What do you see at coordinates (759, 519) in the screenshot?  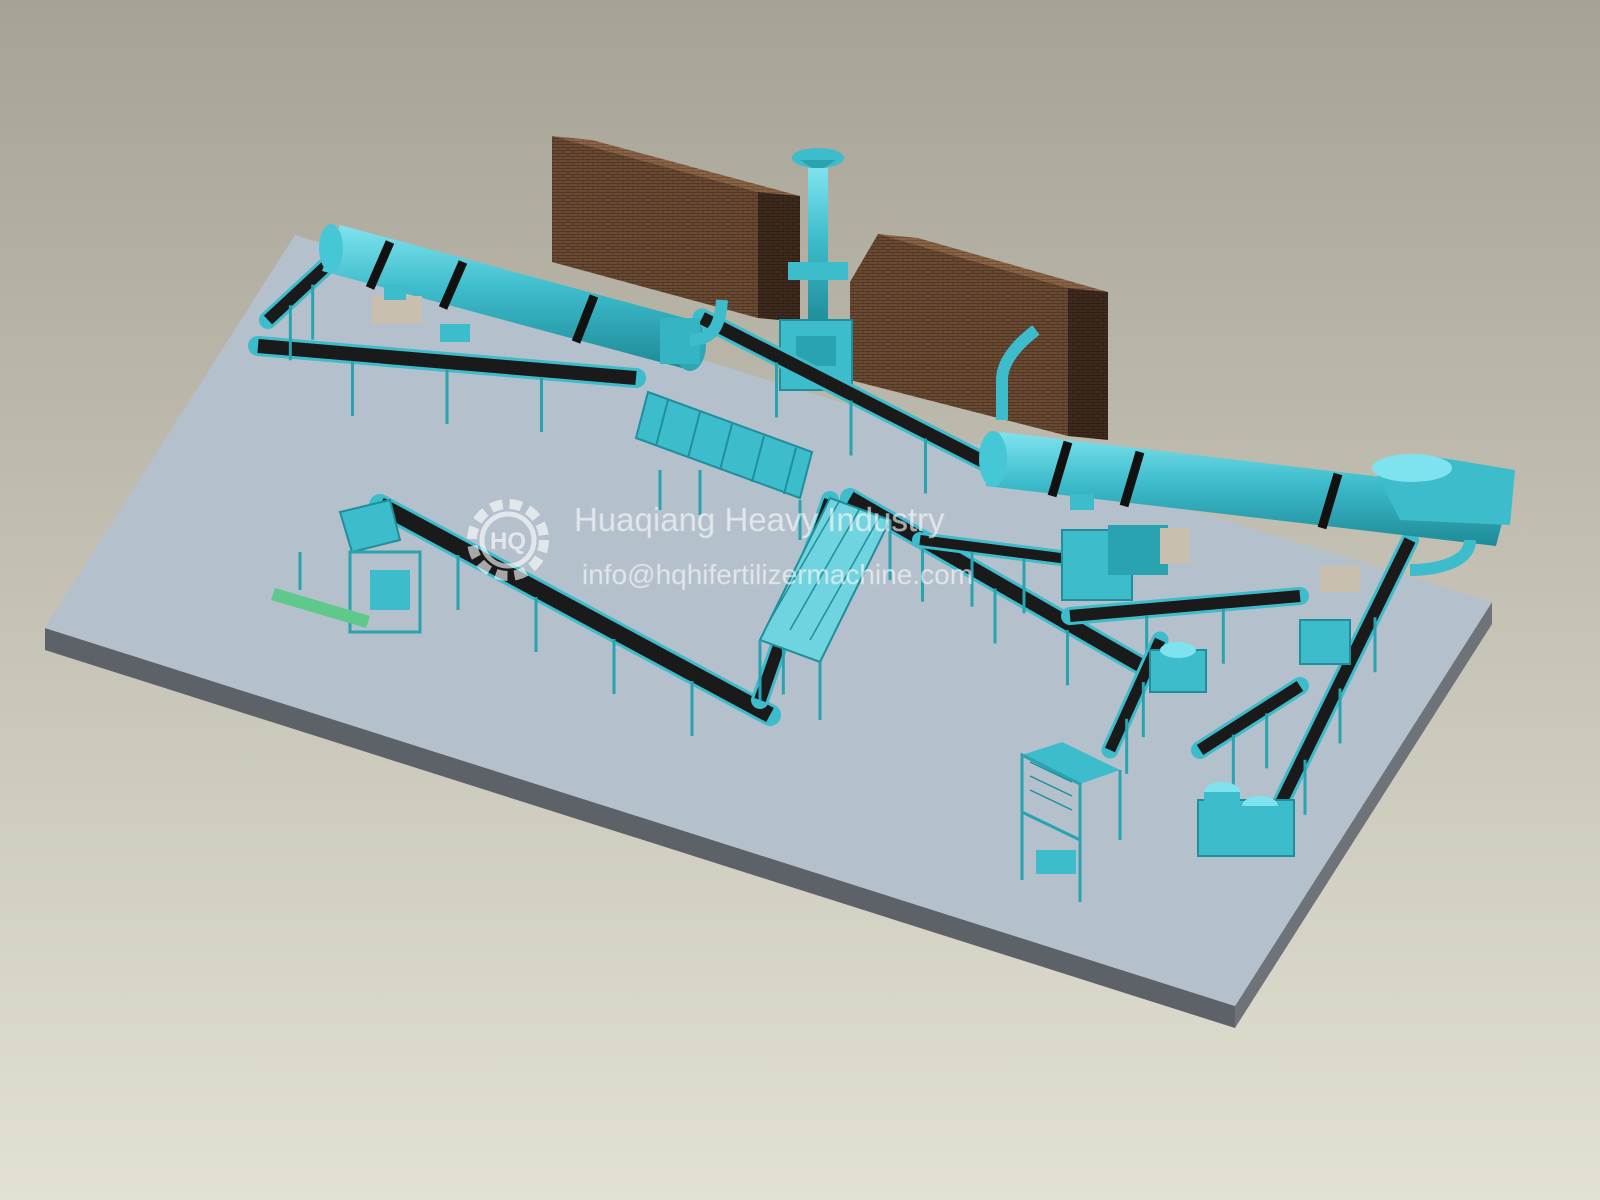 I see `watermark-company: Huaqiang Heavy Industry` at bounding box center [759, 519].